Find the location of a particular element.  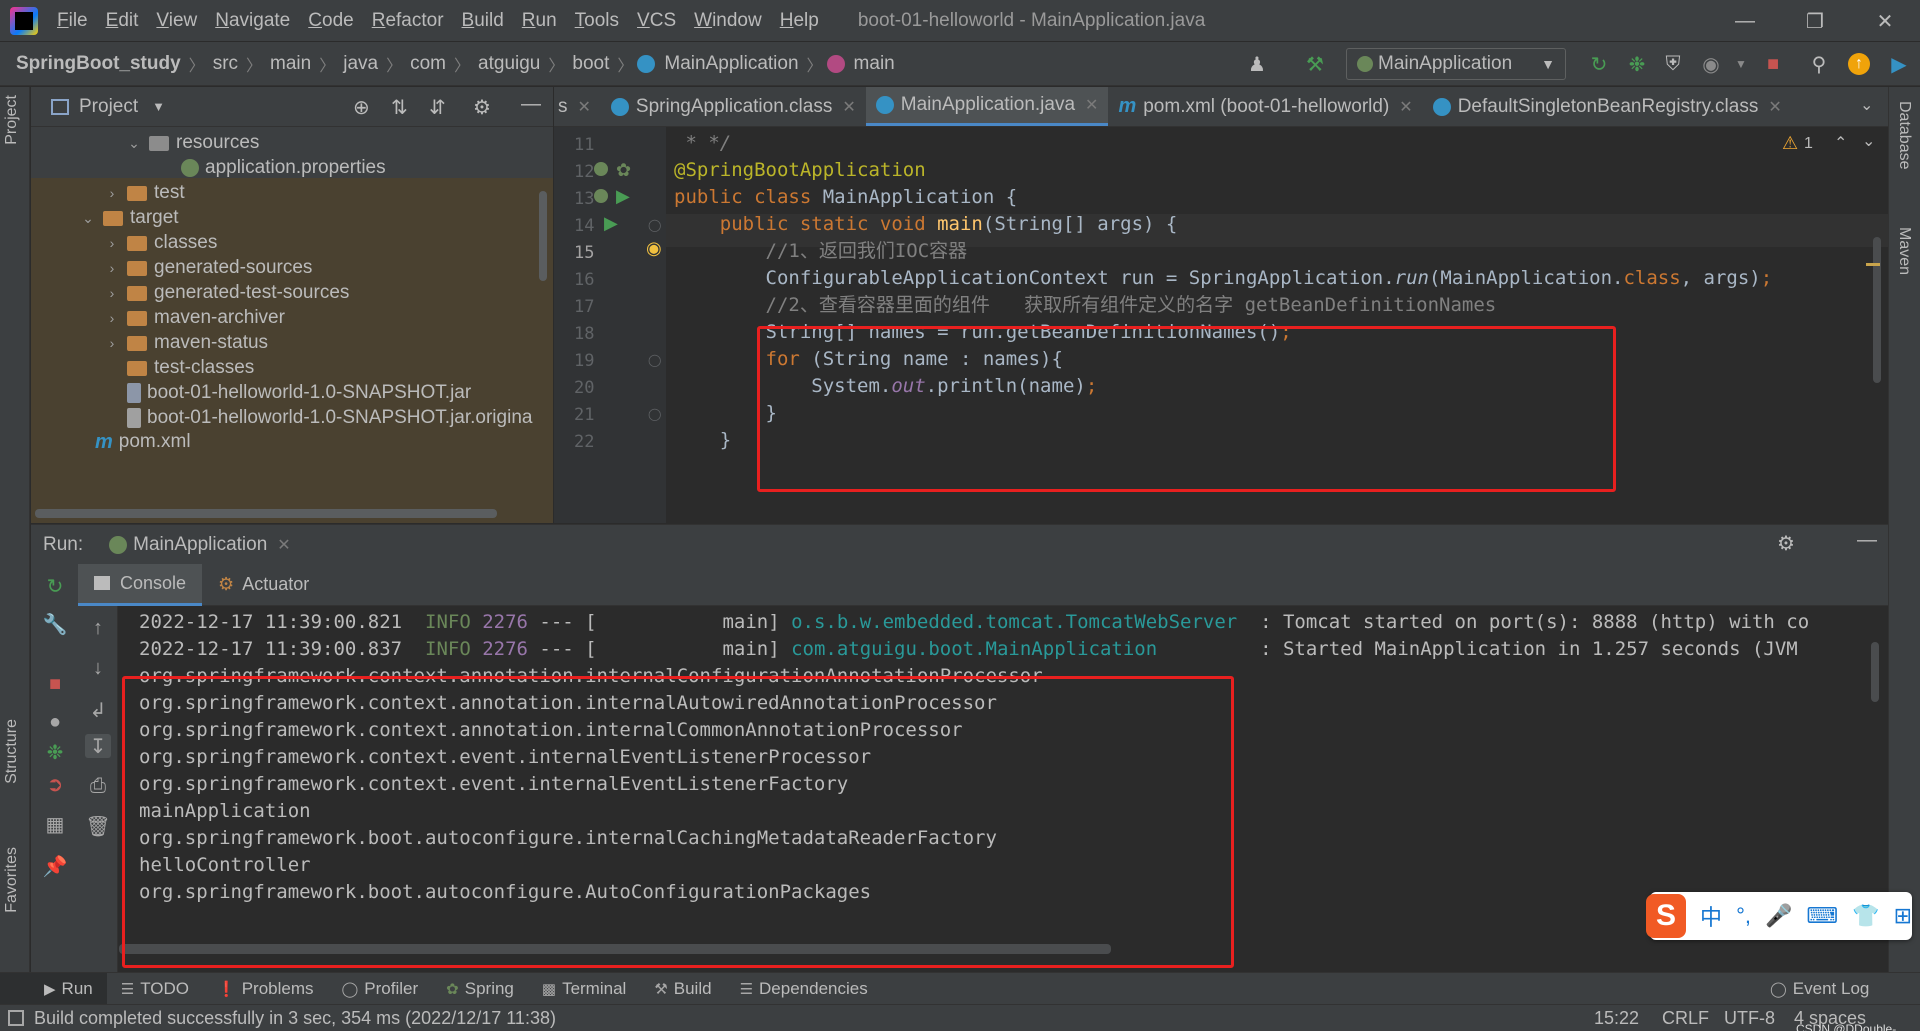

database-tool-tab: Database is located at coordinates (1904, 135).